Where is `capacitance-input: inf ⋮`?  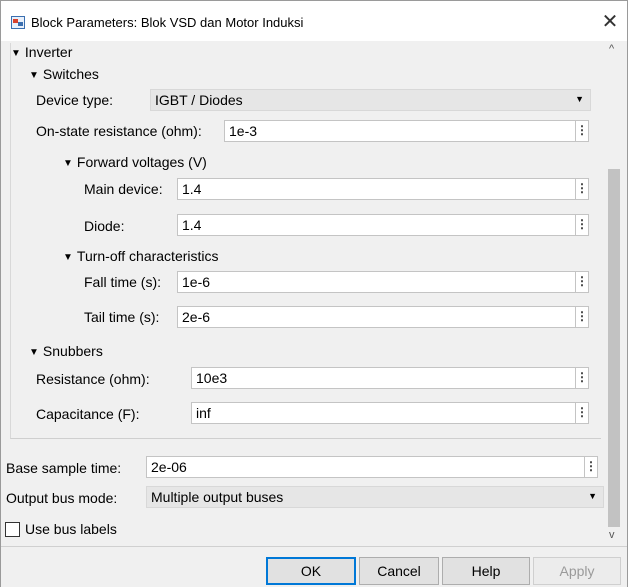
capacitance-input: inf ⋮ is located at coordinates (390, 413).